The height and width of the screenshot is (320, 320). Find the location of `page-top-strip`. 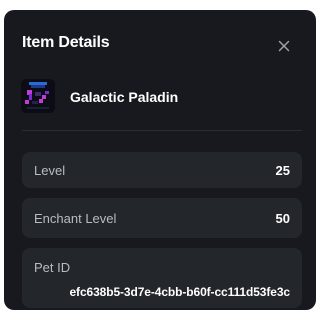

page-top-strip is located at coordinates (160, 5).